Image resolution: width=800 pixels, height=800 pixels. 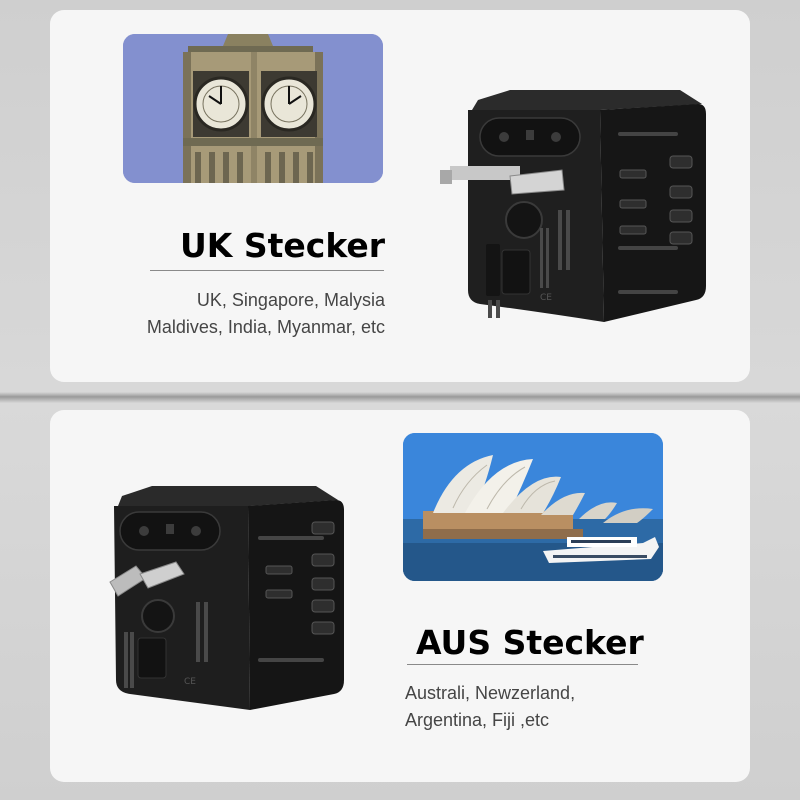 What do you see at coordinates (265, 327) in the screenshot?
I see `uk-countries-line-2: Maldives, India, Myanmar, etc` at bounding box center [265, 327].